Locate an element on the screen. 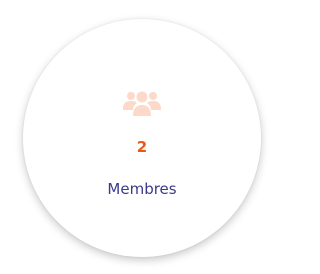 This screenshot has width=320, height=274. users-icon-graphic is located at coordinates (142, 103).